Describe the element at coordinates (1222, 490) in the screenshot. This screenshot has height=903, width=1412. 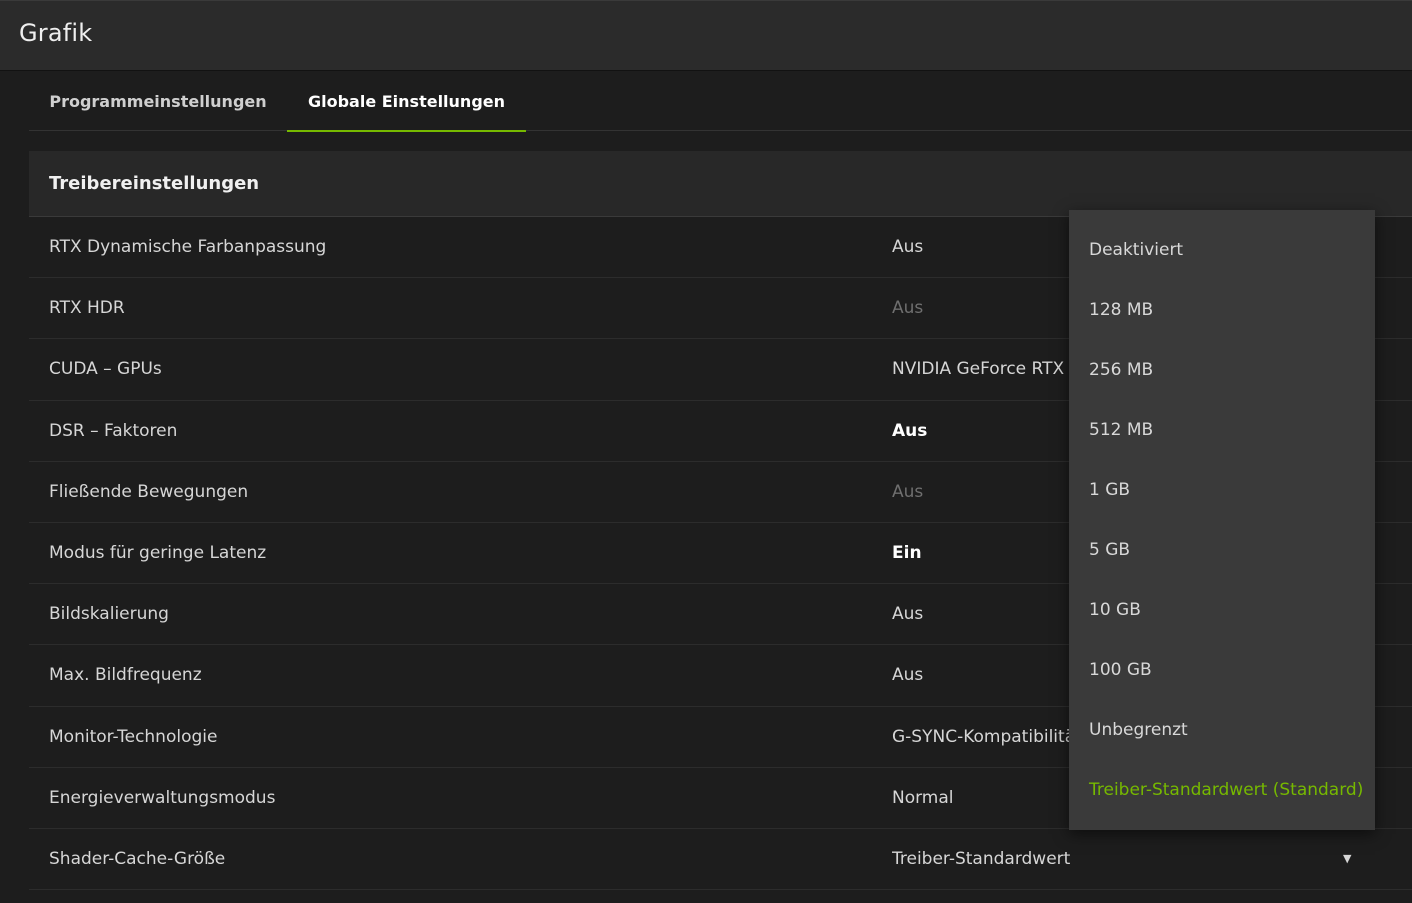
I see `dropdown-option: 1 GB` at that location.